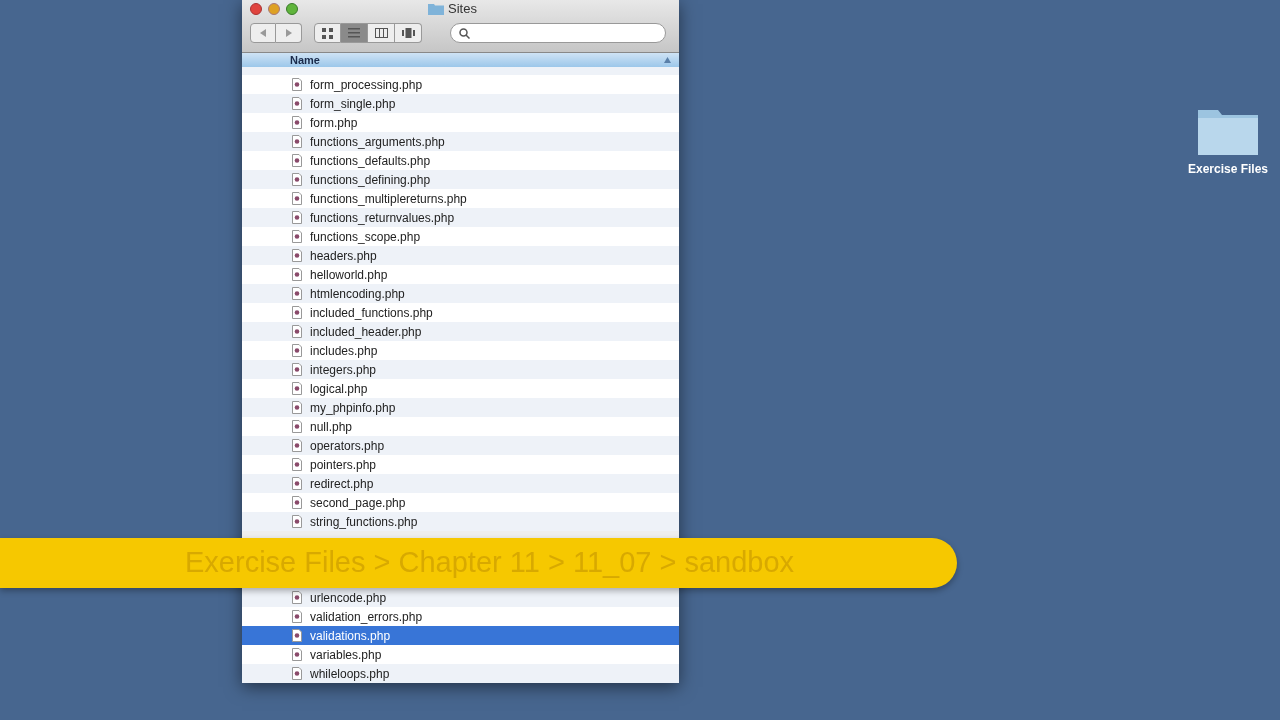 Image resolution: width=1280 pixels, height=720 pixels. What do you see at coordinates (460, 122) in the screenshot?
I see `file-row: form.php` at bounding box center [460, 122].